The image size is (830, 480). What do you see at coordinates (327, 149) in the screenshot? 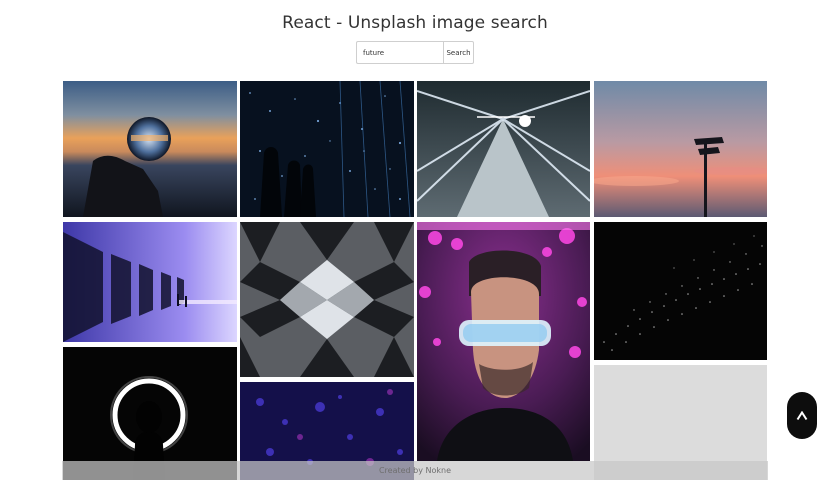
I see `starry-light-tunnel-image` at bounding box center [327, 149].